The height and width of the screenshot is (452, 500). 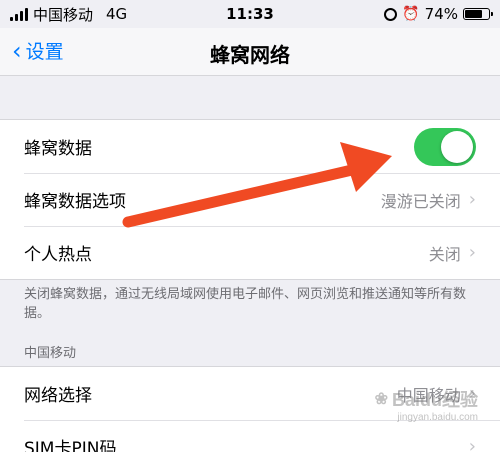 What do you see at coordinates (50, 353) in the screenshot?
I see `carrier-section-header: 中国移动` at bounding box center [50, 353].